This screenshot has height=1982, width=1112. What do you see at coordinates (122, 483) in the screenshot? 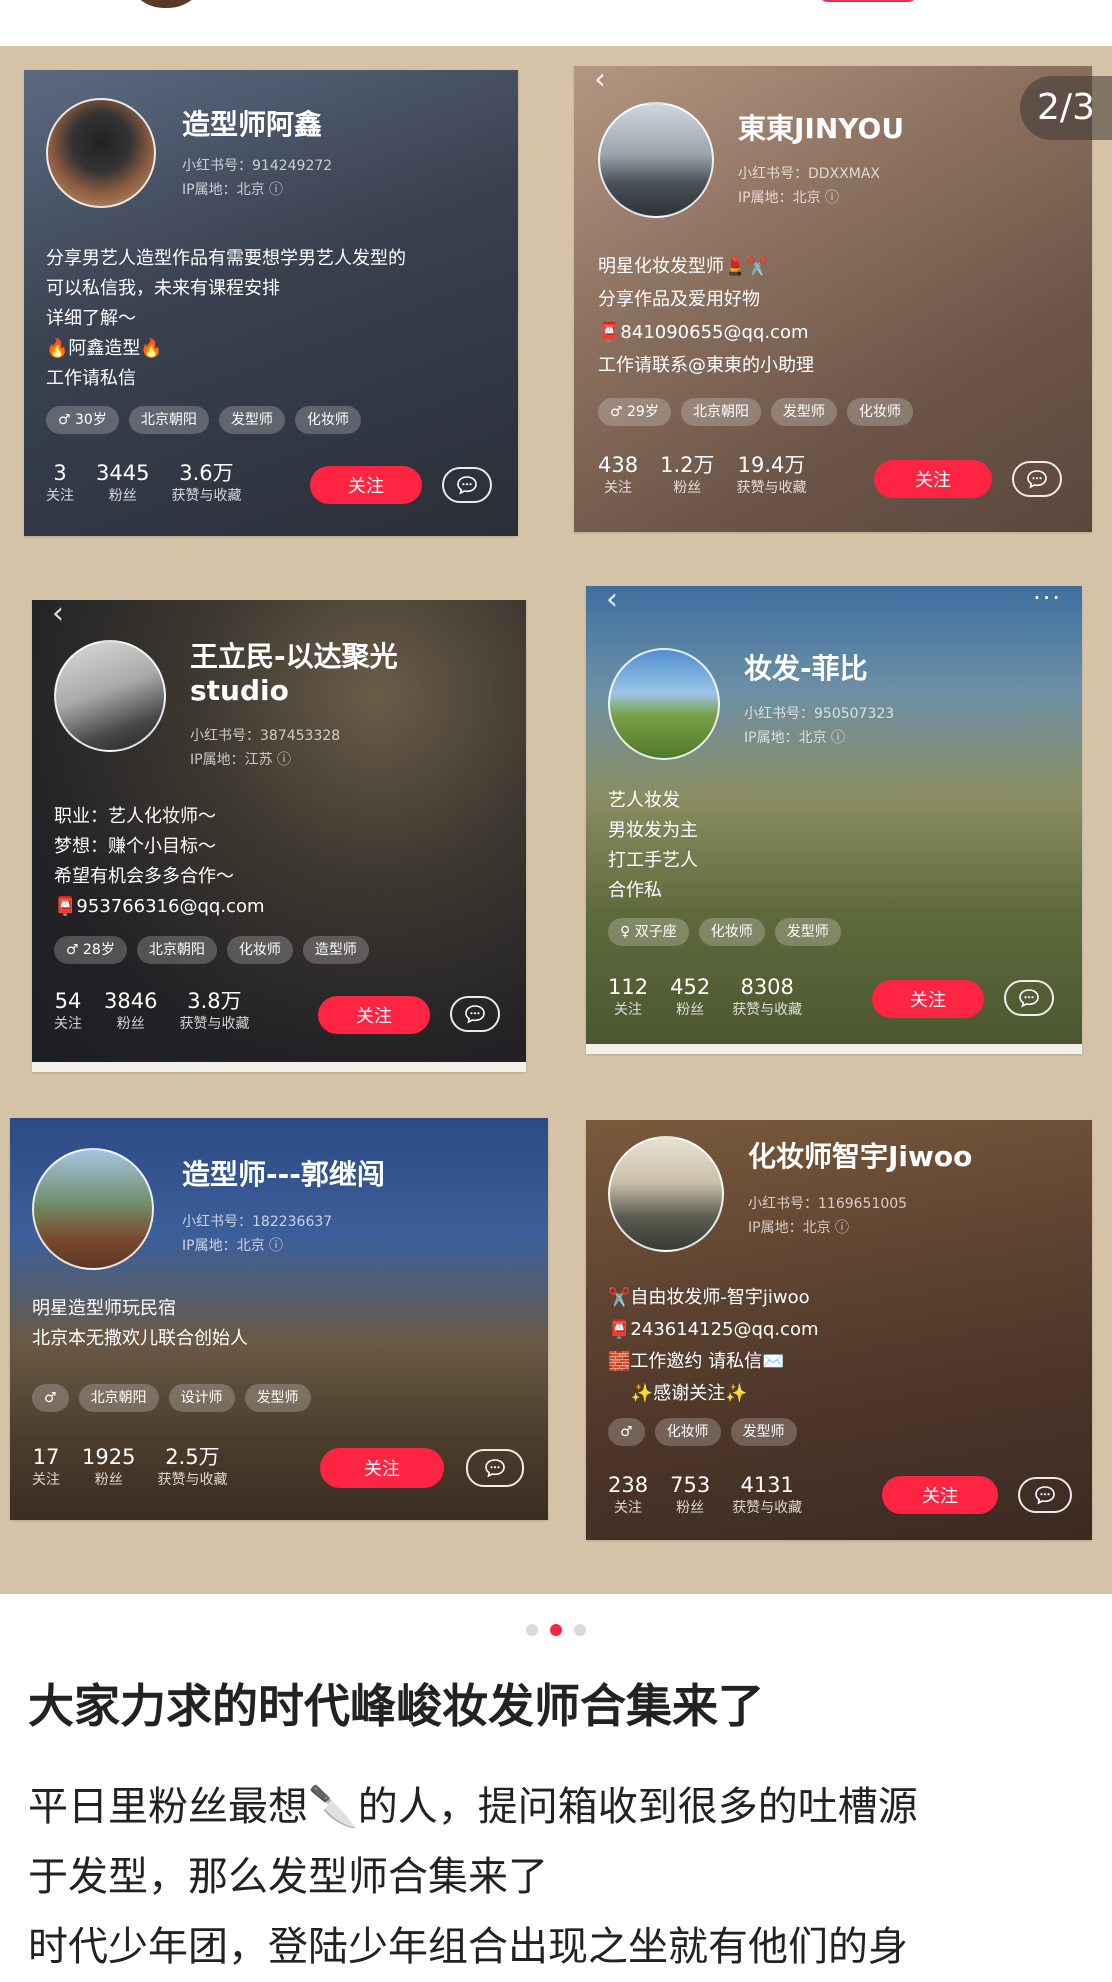
I see `stat-fans: 3445 粉丝` at bounding box center [122, 483].